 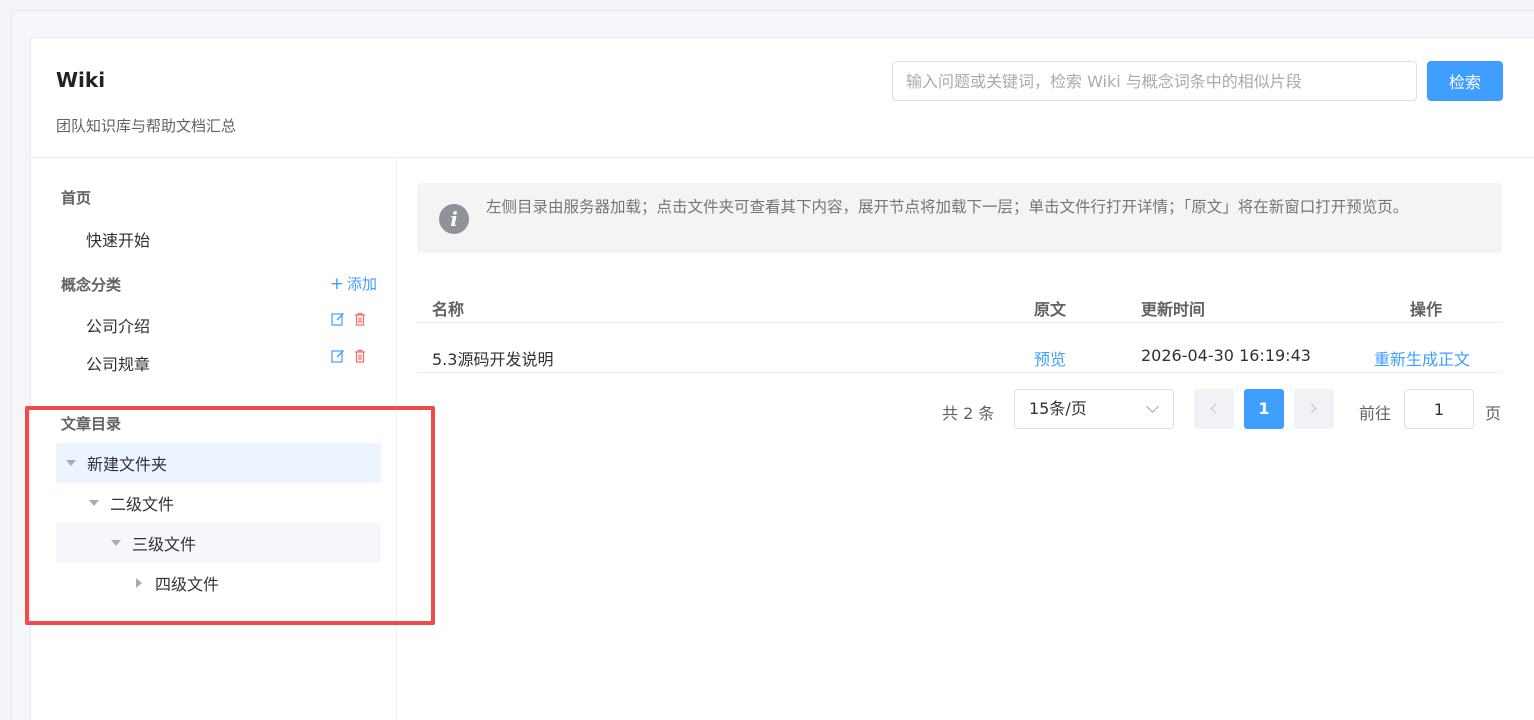 I want to click on info-icon: i, so click(x=454, y=219).